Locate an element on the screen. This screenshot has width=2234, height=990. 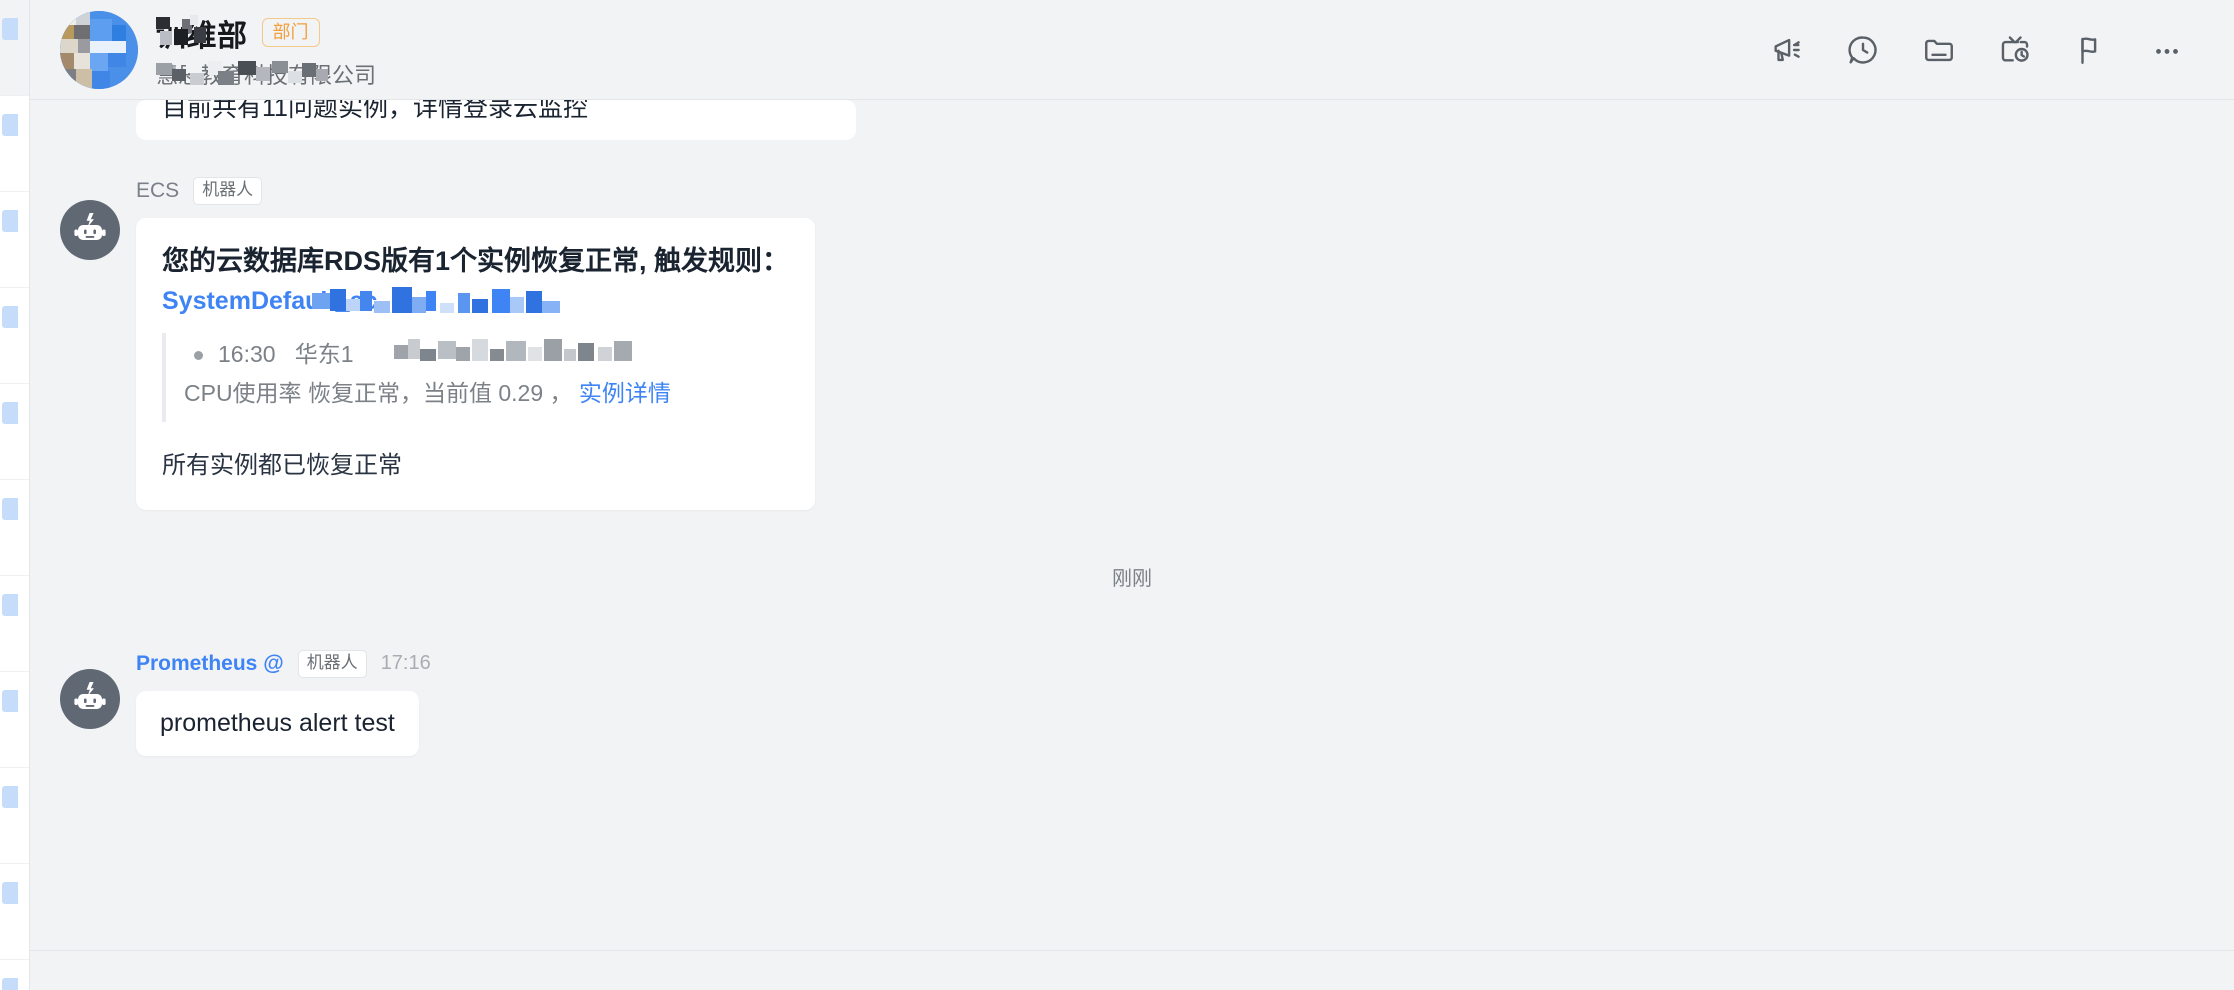
more-icon is located at coordinates (2167, 50).